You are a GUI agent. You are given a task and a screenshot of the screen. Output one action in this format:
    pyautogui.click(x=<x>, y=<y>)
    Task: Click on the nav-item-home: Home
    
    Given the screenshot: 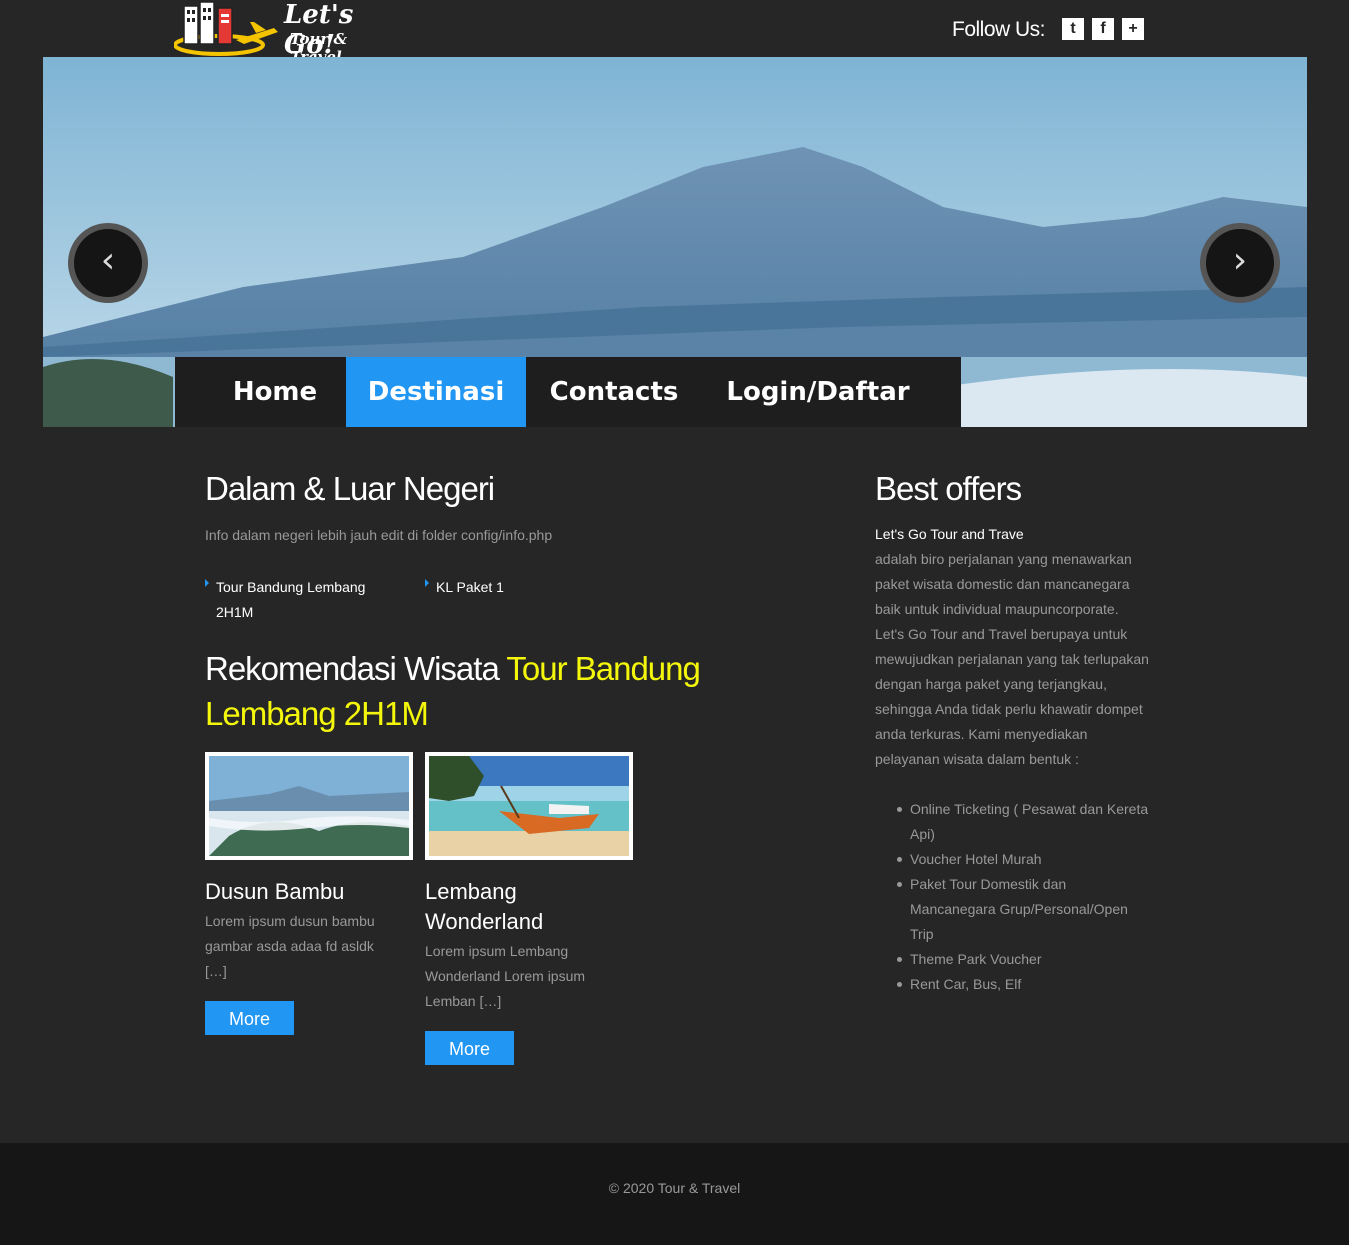 What is the action you would take?
    pyautogui.click(x=275, y=392)
    